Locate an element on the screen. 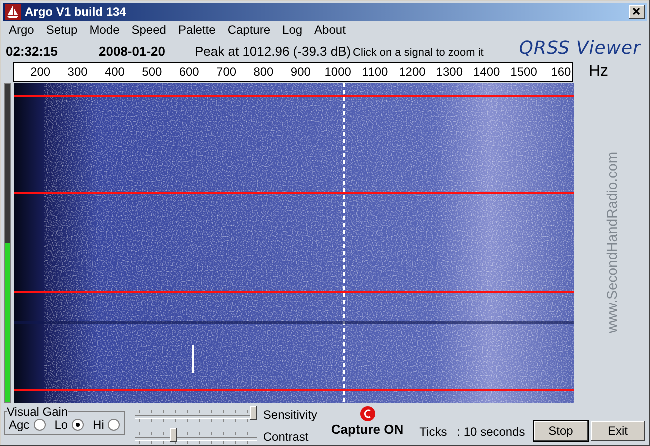 The image size is (650, 446). radio-label: Hi is located at coordinates (98, 425).